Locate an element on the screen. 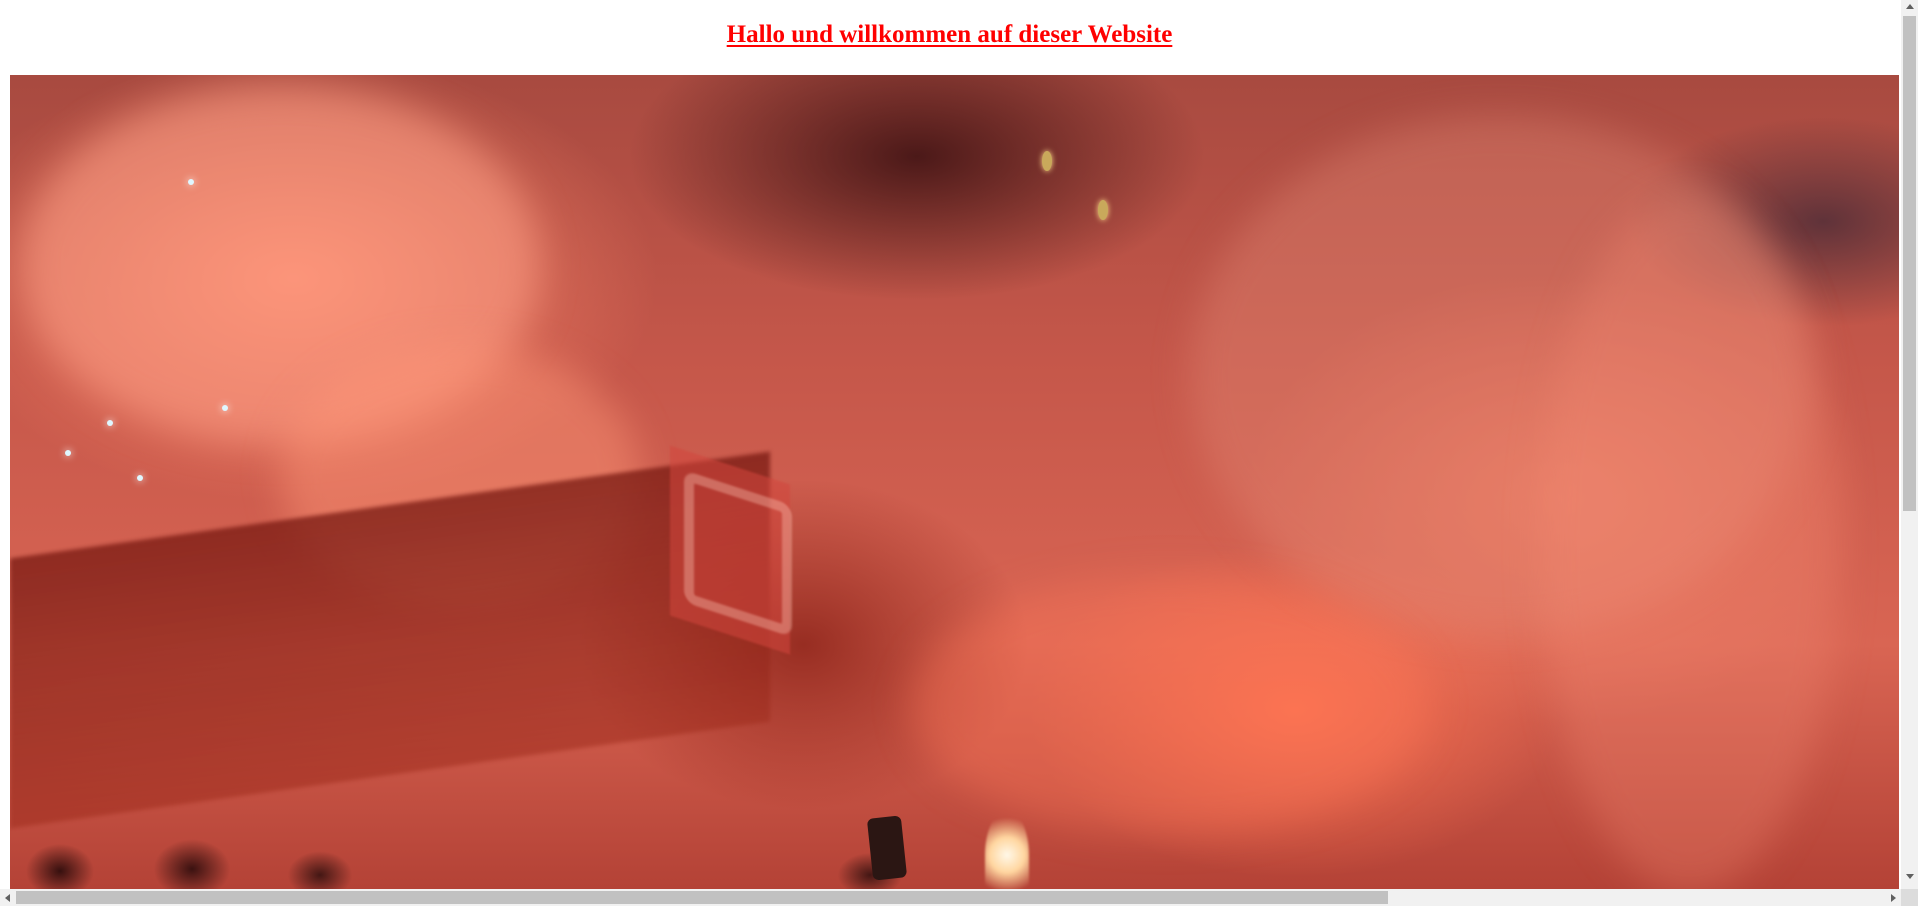 Image resolution: width=1918 pixels, height=906 pixels. vertical-scrollbar is located at coordinates (1909, 444).